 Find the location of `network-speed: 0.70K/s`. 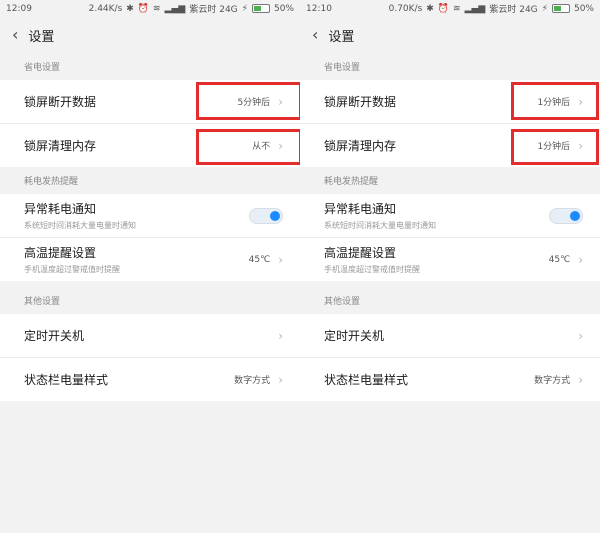

network-speed: 0.70K/s is located at coordinates (405, 8).